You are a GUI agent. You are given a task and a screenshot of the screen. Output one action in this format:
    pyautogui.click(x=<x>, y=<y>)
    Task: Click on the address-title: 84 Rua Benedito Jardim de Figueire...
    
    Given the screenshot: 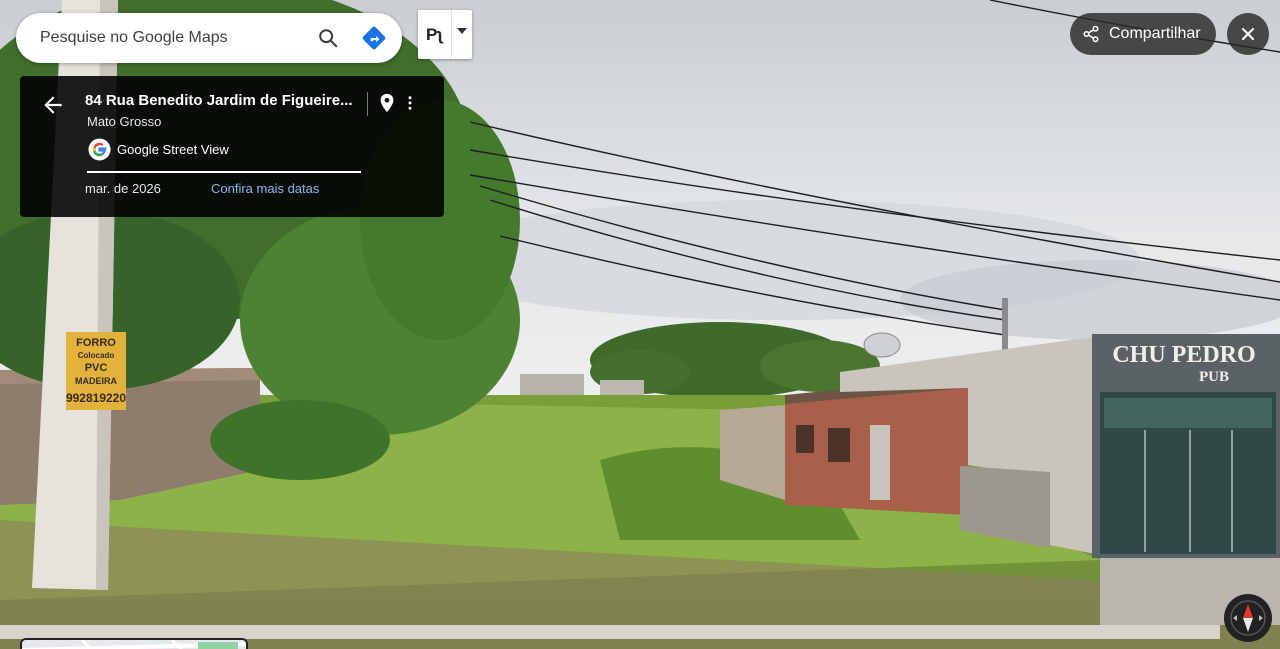 What is the action you would take?
    pyautogui.click(x=219, y=100)
    